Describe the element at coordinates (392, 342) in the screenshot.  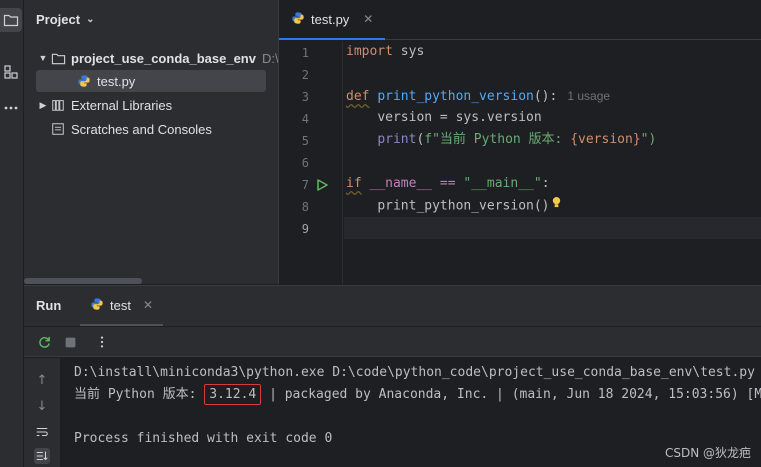
I see `run-toolbar` at that location.